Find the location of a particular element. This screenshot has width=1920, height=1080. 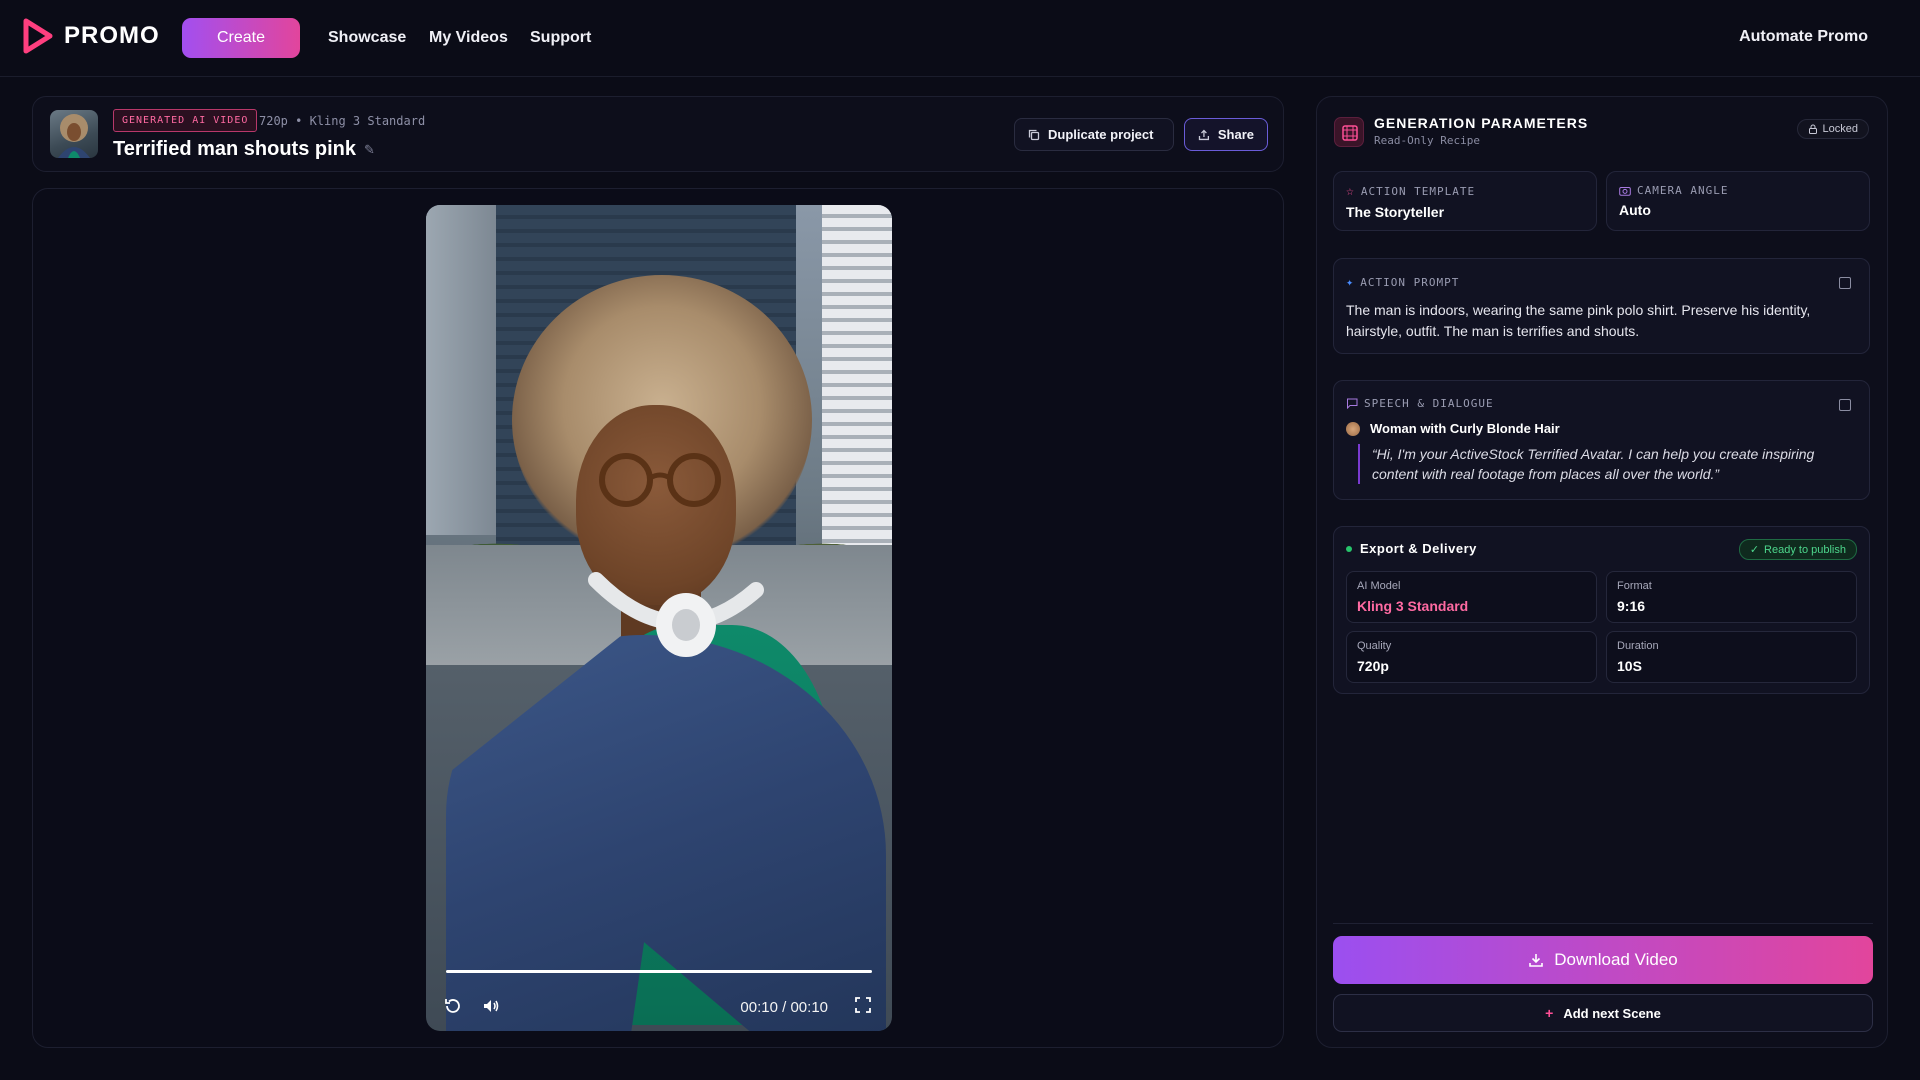

download-video-button: Download Video is located at coordinates (1603, 960).